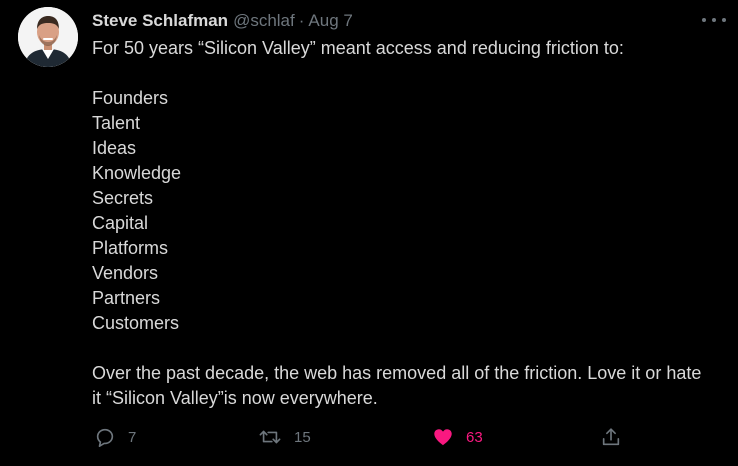 This screenshot has height=466, width=738. Describe the element at coordinates (130, 98) in the screenshot. I see `list-item: Founders` at that location.